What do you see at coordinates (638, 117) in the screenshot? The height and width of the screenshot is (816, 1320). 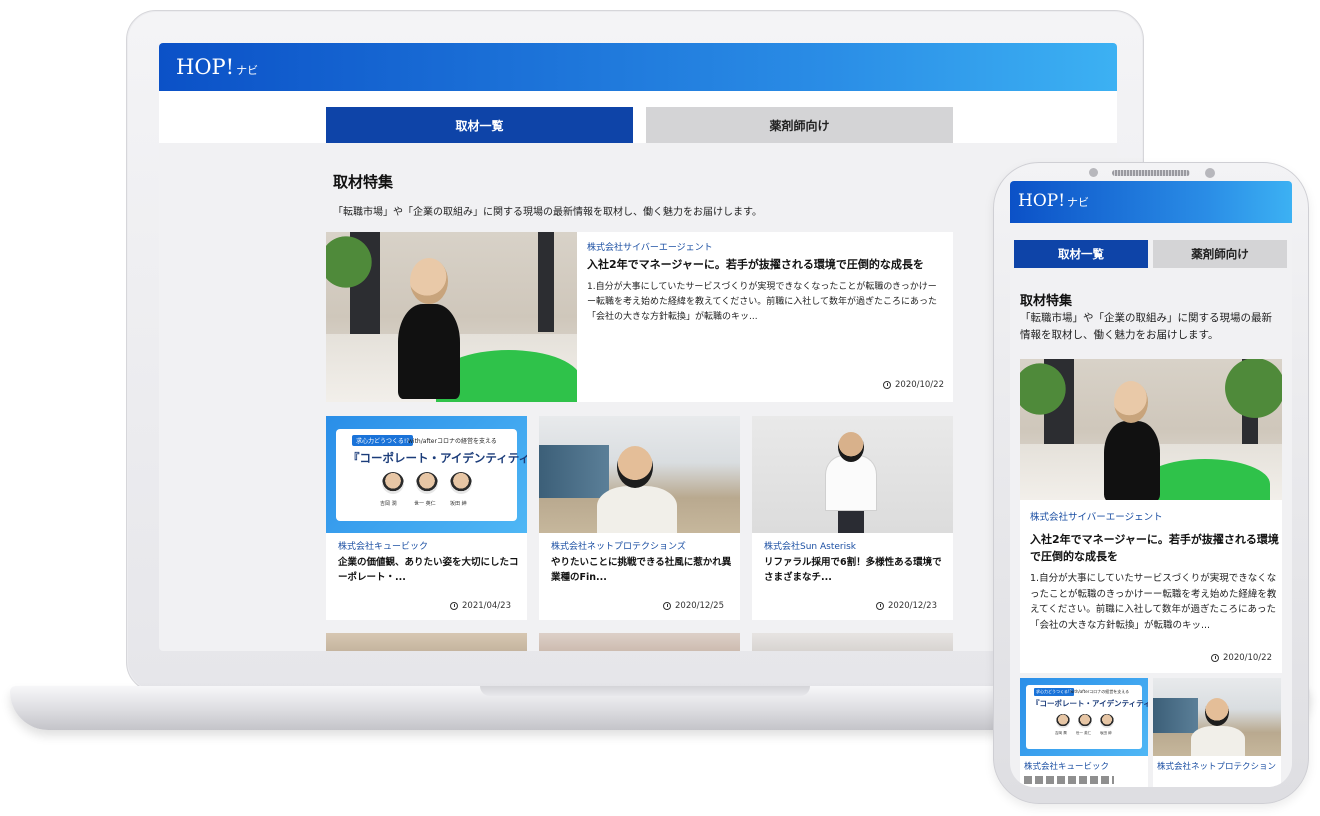 I see `tab-bar` at bounding box center [638, 117].